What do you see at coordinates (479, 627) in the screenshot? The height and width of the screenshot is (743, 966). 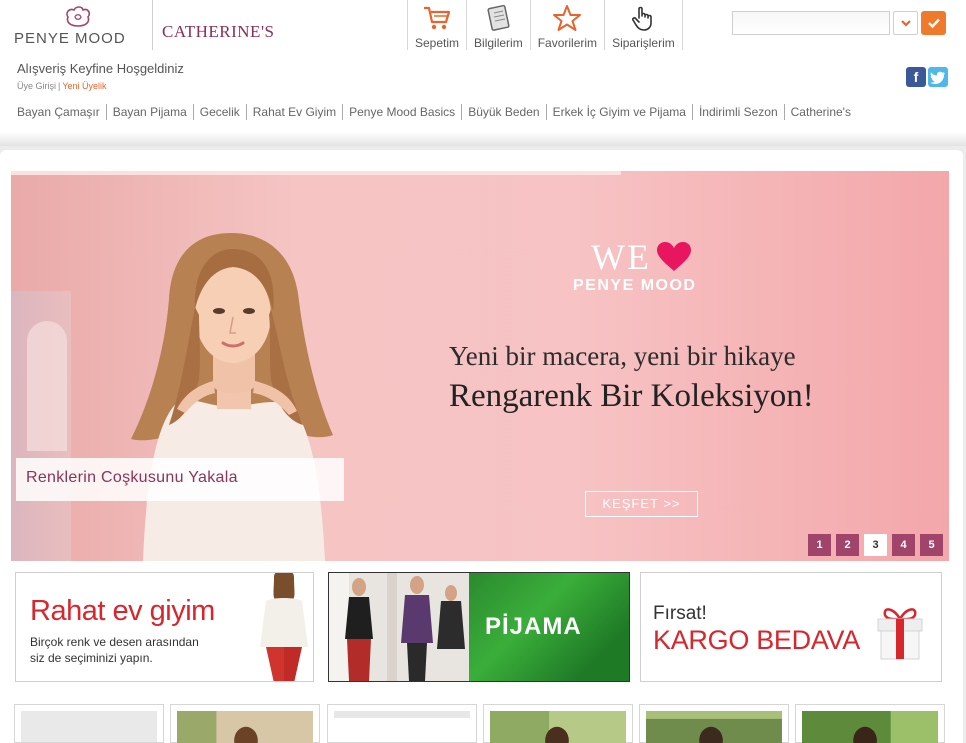 I see `promo-pajama: PİJAMA` at bounding box center [479, 627].